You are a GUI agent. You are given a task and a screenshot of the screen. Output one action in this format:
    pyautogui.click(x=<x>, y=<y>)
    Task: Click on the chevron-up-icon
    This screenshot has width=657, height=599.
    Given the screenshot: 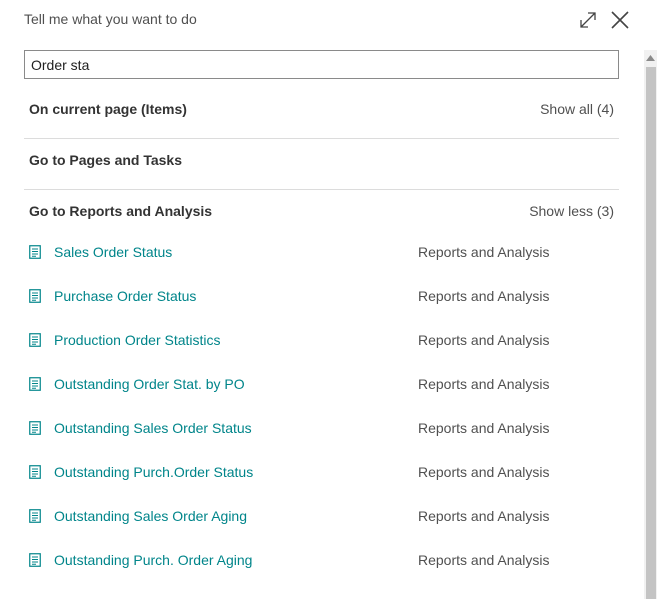 What is the action you would take?
    pyautogui.click(x=650, y=58)
    